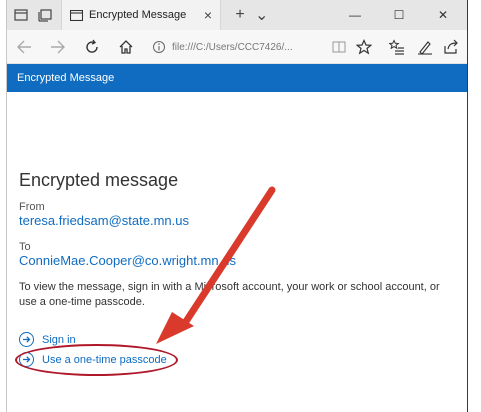  I want to click on pen-icon, so click(425, 48).